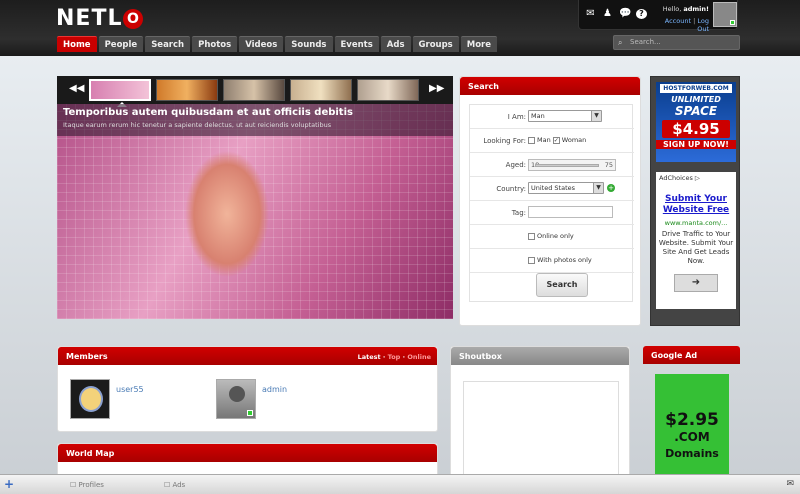  Describe the element at coordinates (540, 420) in the screenshot. I see `shoutbox-panel: Shoutbox` at that location.